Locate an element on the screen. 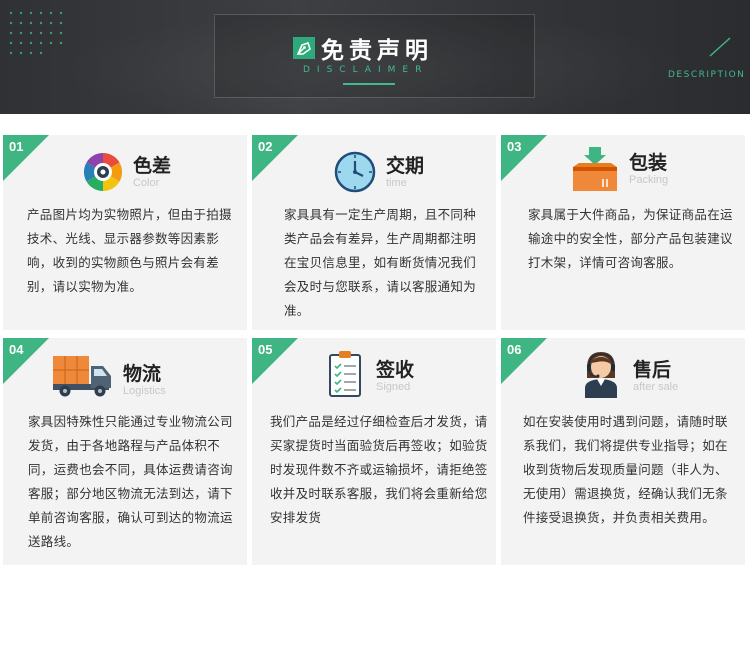  card-number: 02 is located at coordinates (265, 146).